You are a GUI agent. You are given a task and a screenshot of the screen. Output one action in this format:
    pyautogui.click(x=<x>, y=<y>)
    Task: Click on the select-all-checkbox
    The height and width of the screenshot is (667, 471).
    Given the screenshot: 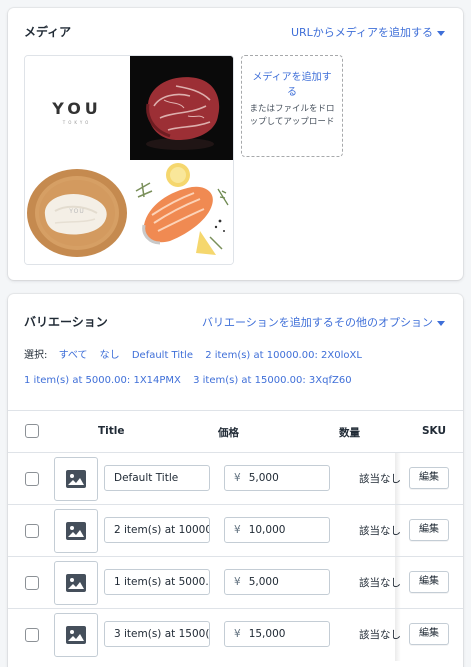 What is the action you would take?
    pyautogui.click(x=32, y=431)
    